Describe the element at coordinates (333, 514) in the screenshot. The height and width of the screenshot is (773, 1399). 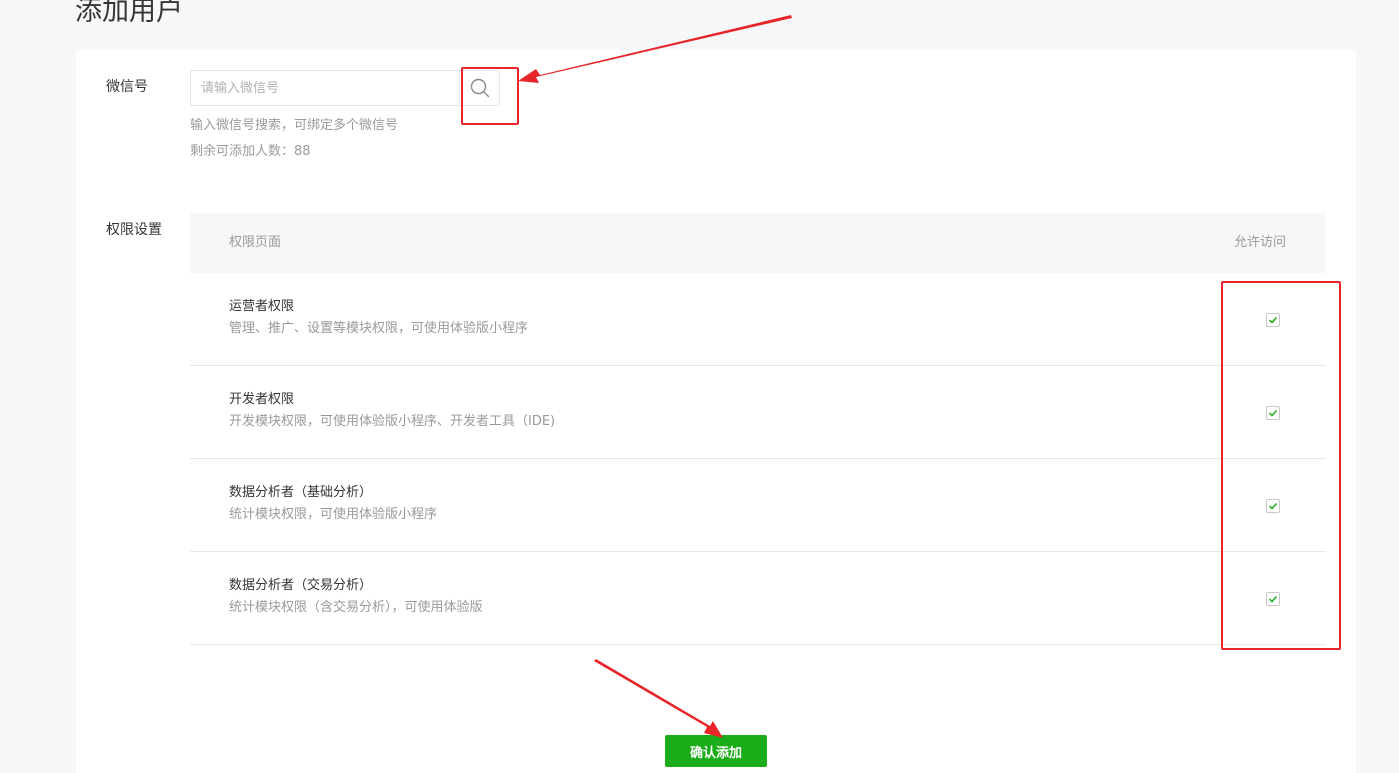
I see `permission-description: 统计模块权限，可使用体验版小程序` at that location.